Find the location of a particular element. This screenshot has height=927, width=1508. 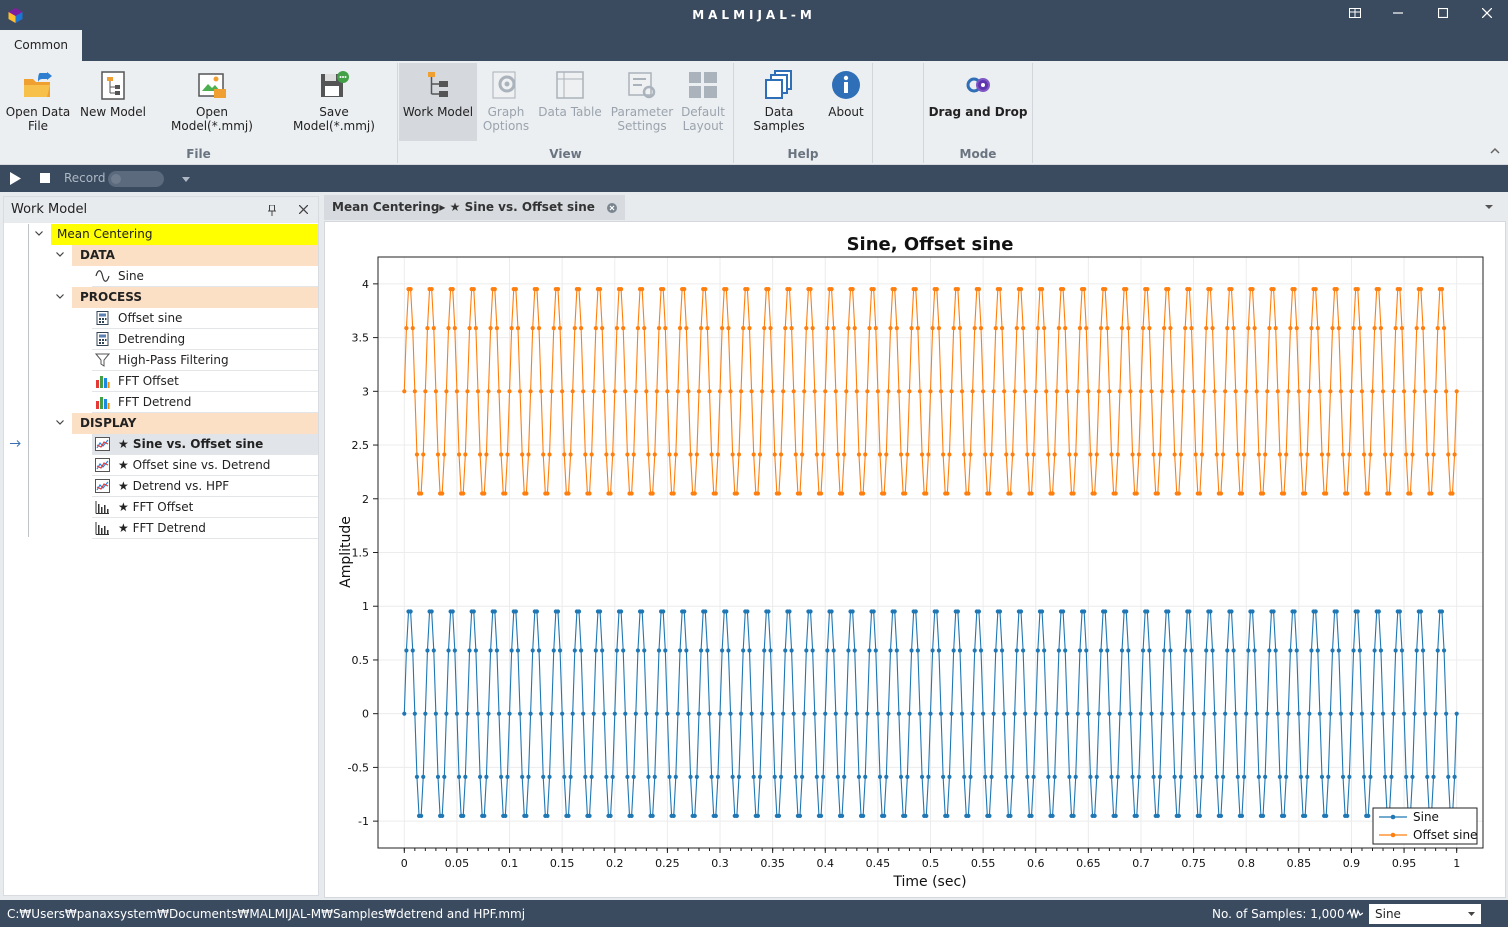

tree-section-process: PROCESS is located at coordinates (195, 297).